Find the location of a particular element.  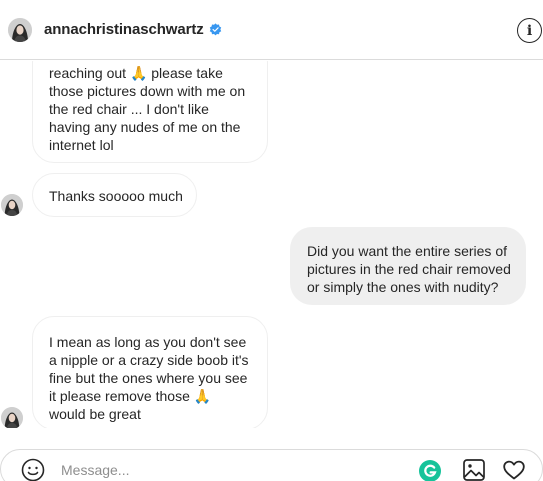

received-message-bubble: Thanks sooooo much is located at coordinates (114, 195).